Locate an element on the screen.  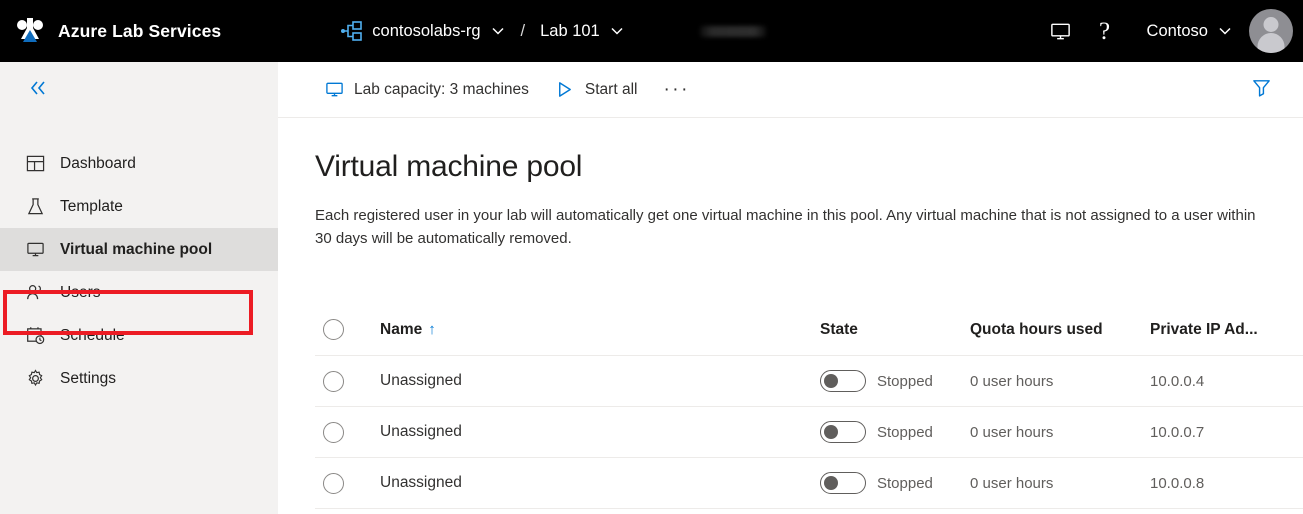
cell-private-ip-address: 10.0.0.7 is located at coordinates (1177, 432).